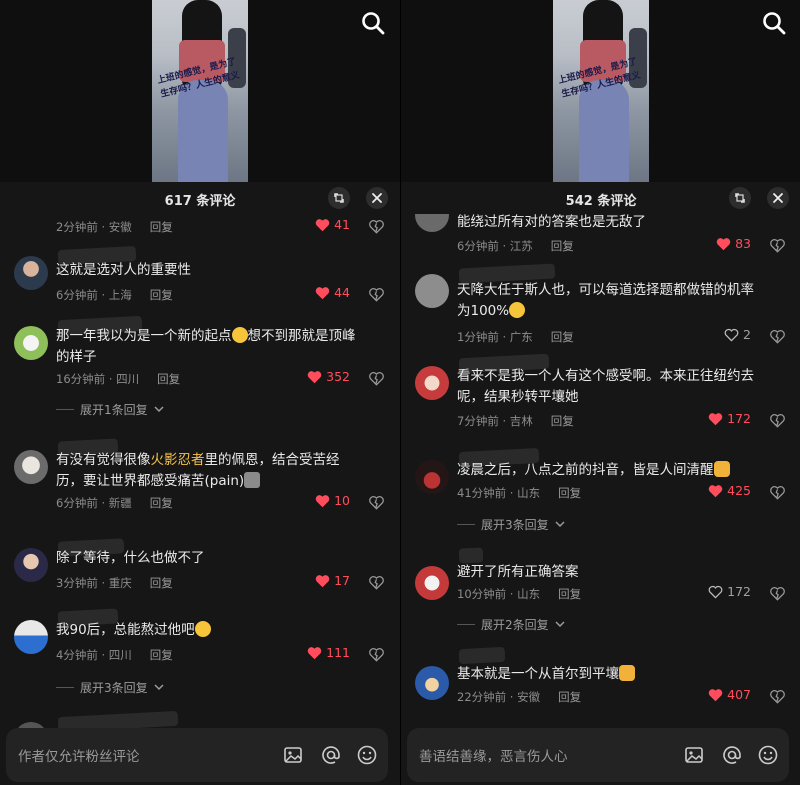 This screenshot has width=800, height=785. I want to click on expand-replies-button: 展开2条回复, so click(511, 624).